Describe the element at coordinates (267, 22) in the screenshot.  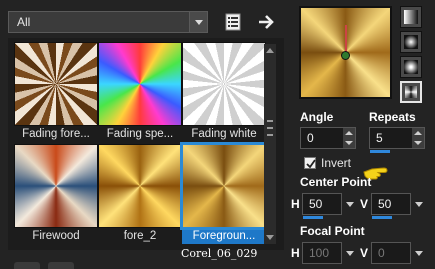
I see `arrow-right-icon` at that location.